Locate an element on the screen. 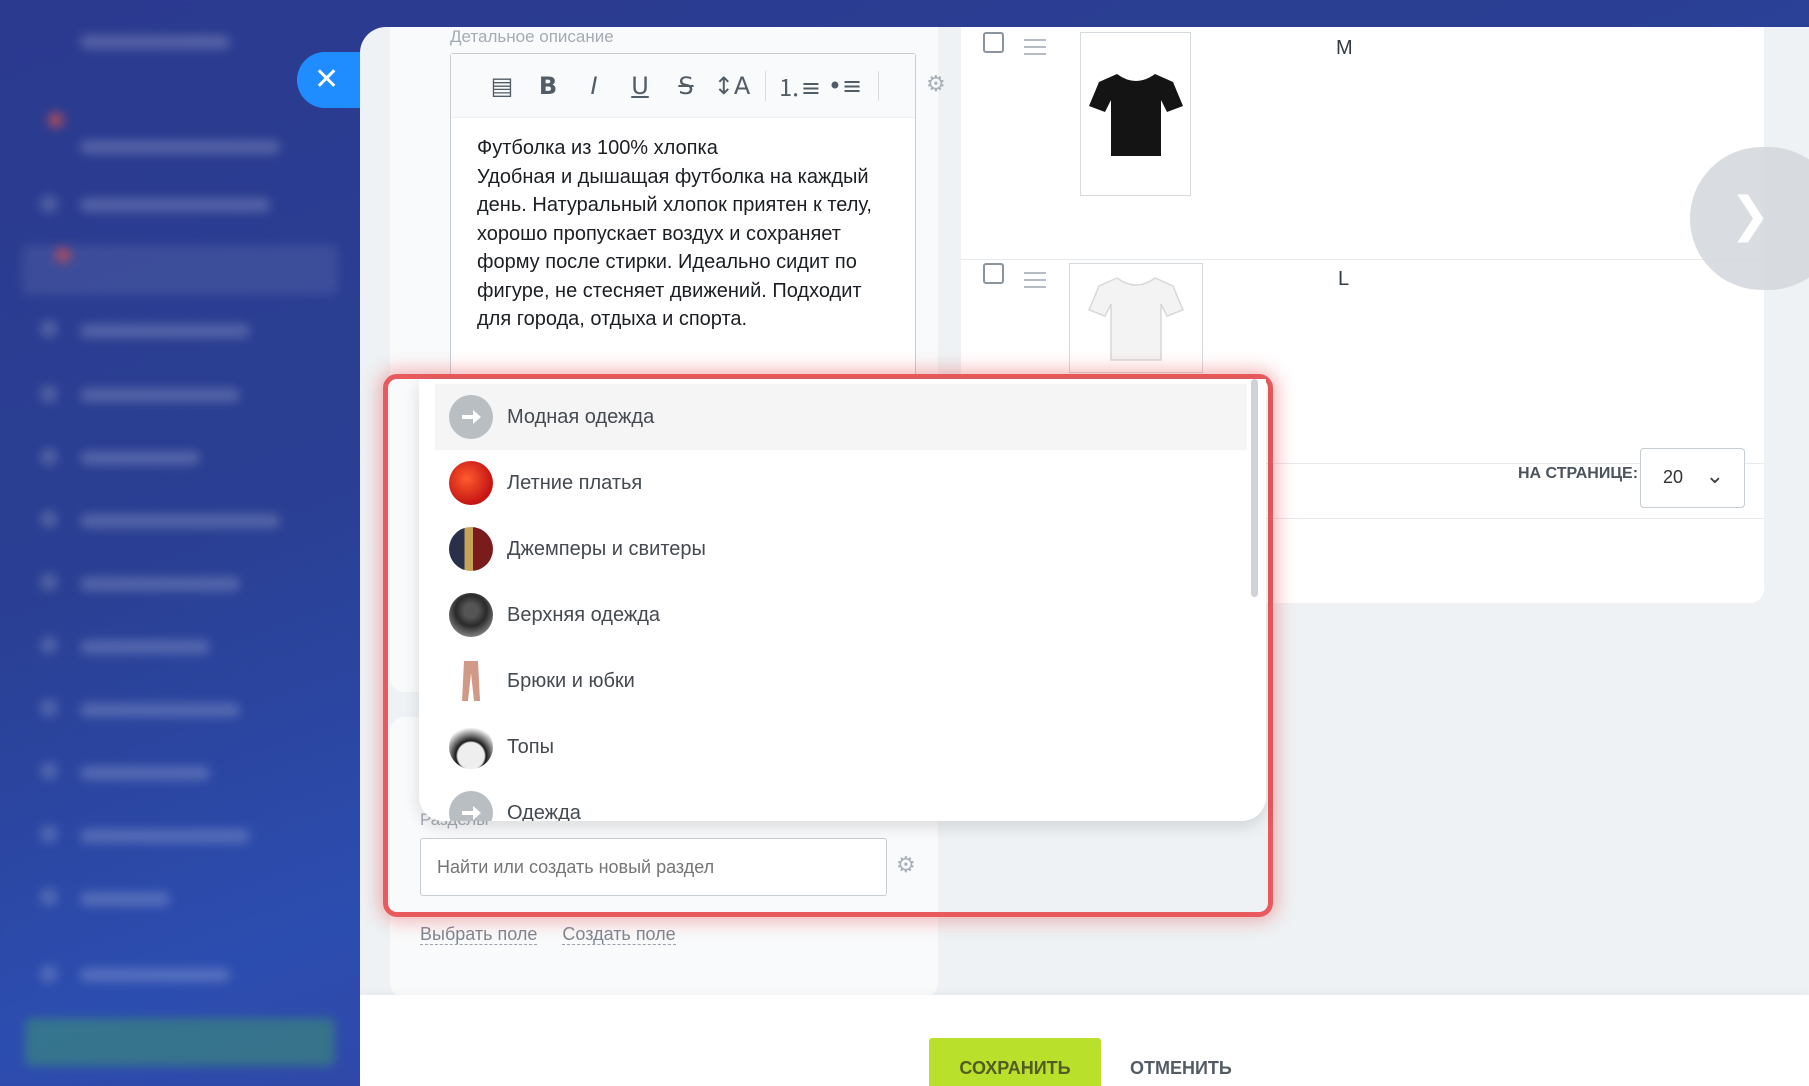 The height and width of the screenshot is (1086, 1809). dropdown-item-label: Брюки и юбки is located at coordinates (571, 680).